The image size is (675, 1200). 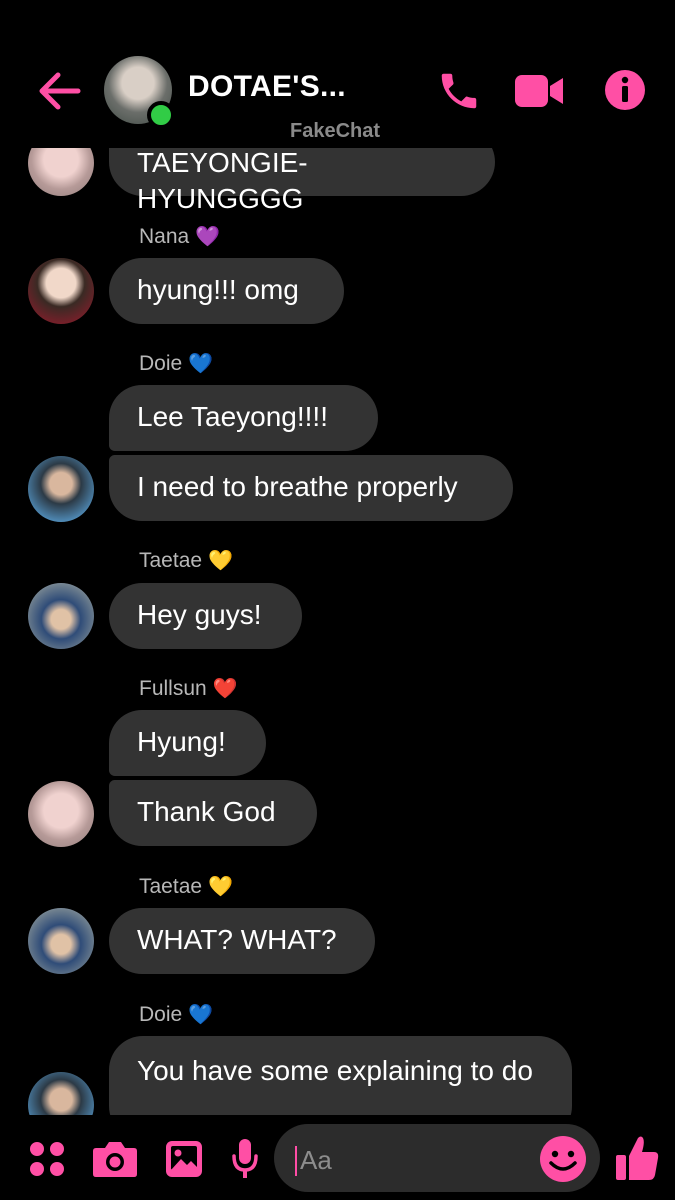 What do you see at coordinates (232, 416) in the screenshot?
I see `message-text: Lee Taeyong!!!!` at bounding box center [232, 416].